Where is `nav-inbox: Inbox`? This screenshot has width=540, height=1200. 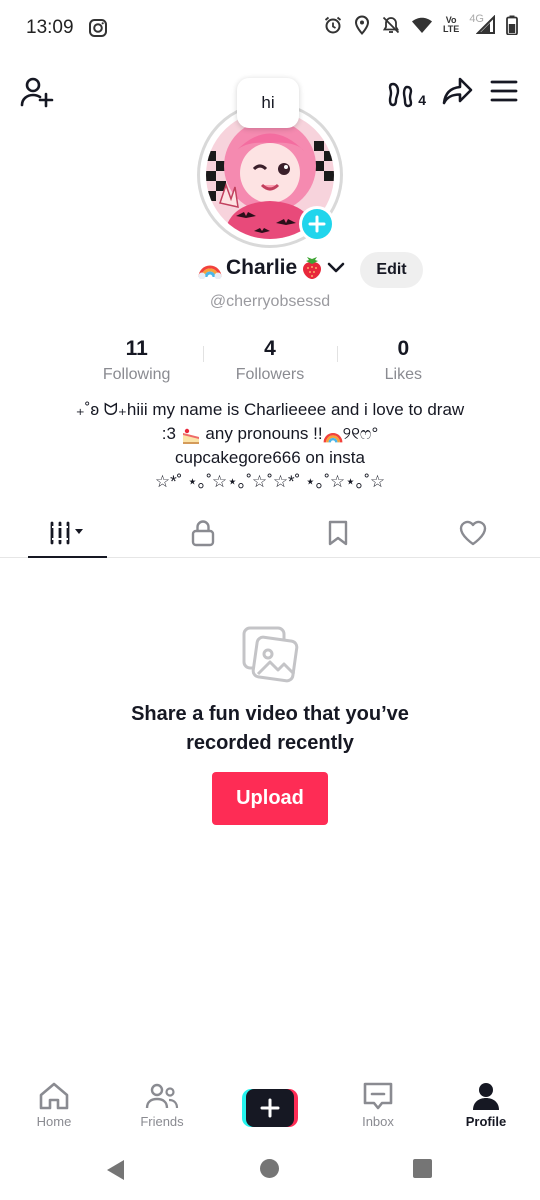 nav-inbox: Inbox is located at coordinates (378, 1107).